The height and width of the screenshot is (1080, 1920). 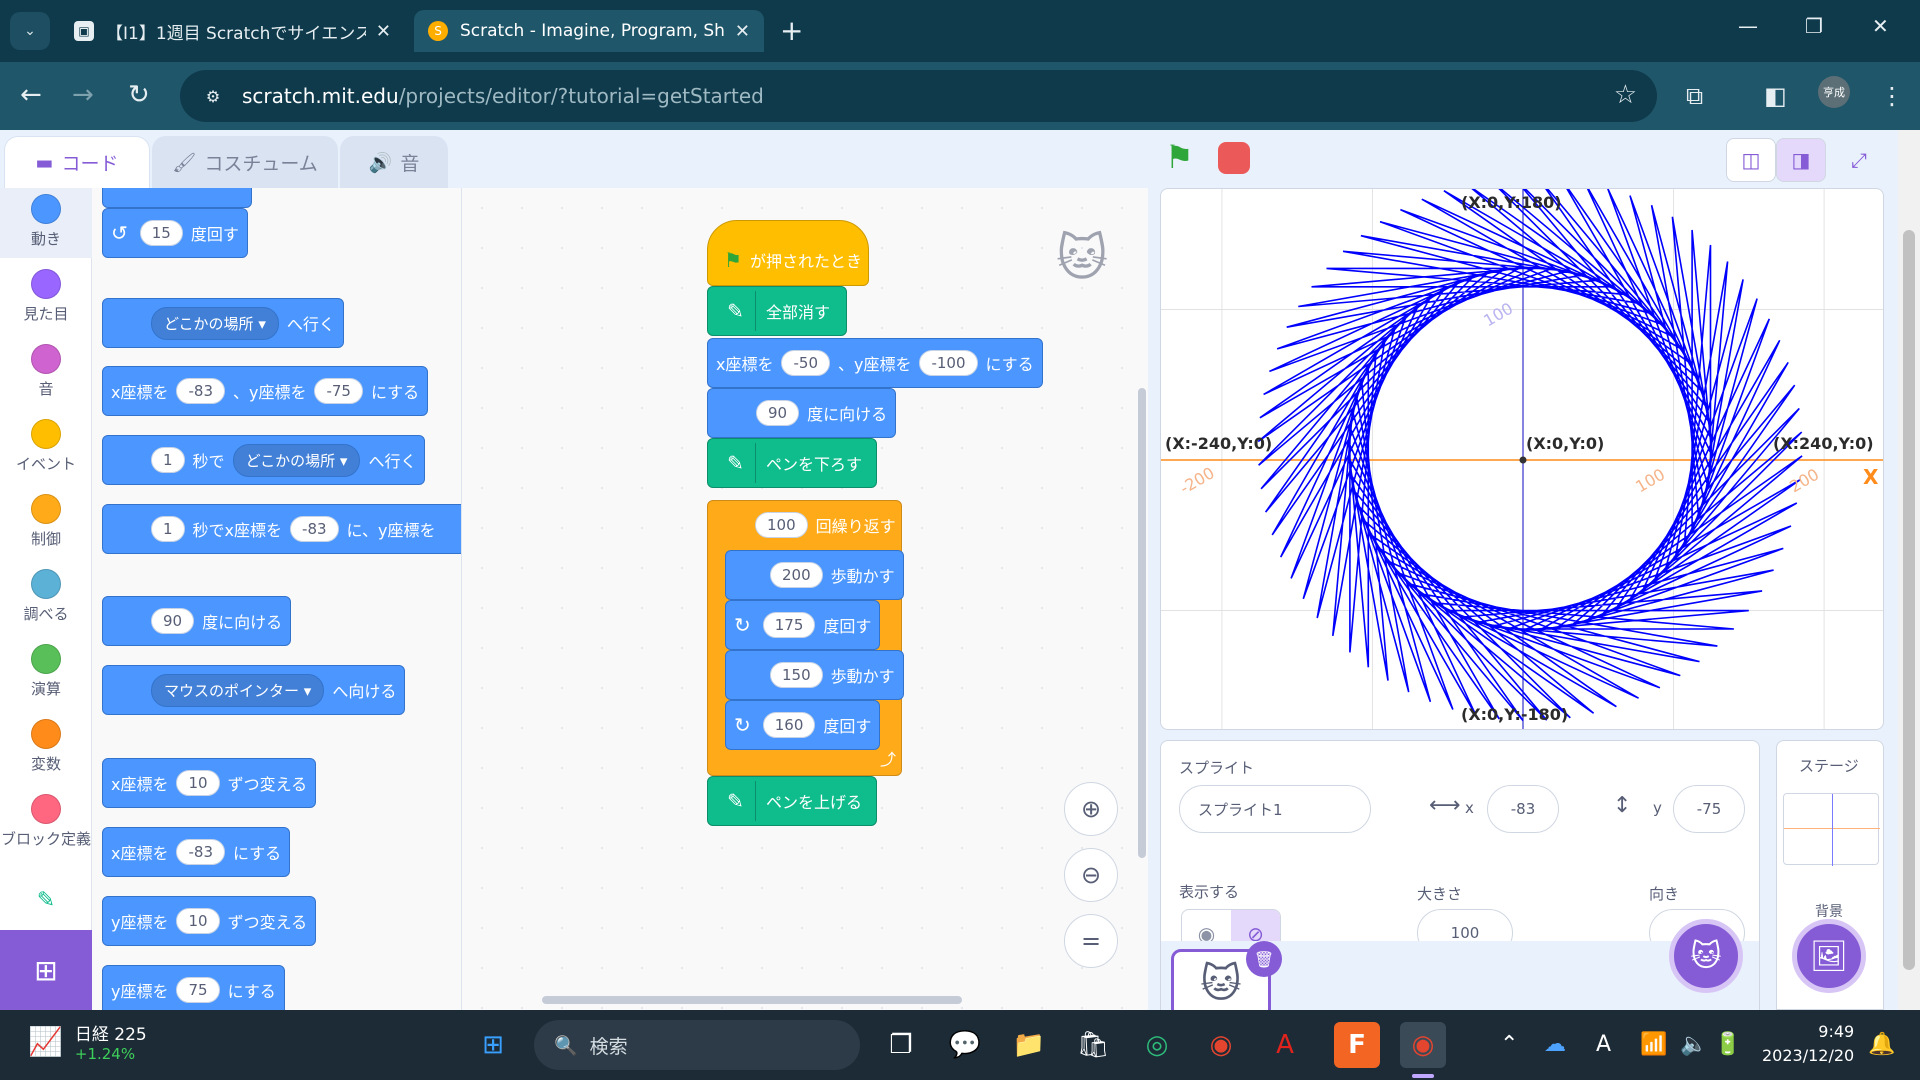 What do you see at coordinates (901, 1045) in the screenshot?
I see `task-view-icon: ❐` at bounding box center [901, 1045].